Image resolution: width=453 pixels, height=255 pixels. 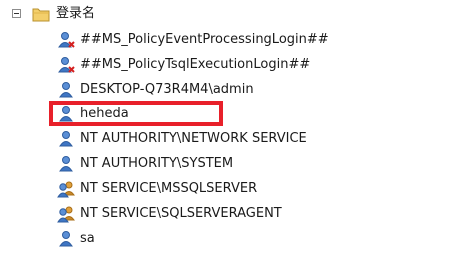 I want to click on login-item: NT AUTHORITY\NETWORK SERVICE, so click(x=182, y=139).